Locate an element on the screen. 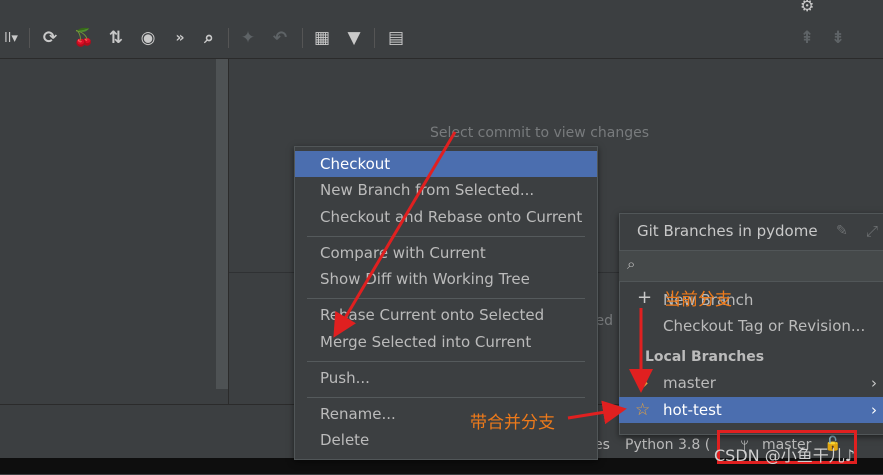  annotation-current-branch: 当前分支 is located at coordinates (698, 300).